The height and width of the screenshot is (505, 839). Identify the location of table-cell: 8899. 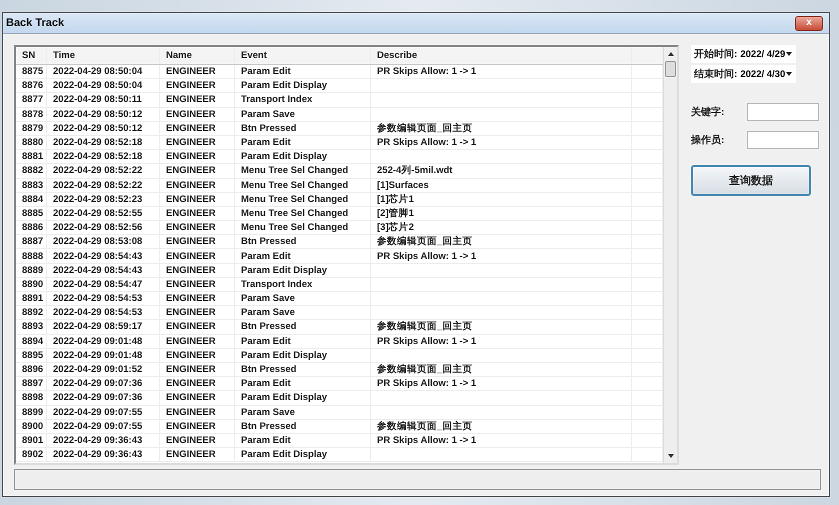
(31, 412).